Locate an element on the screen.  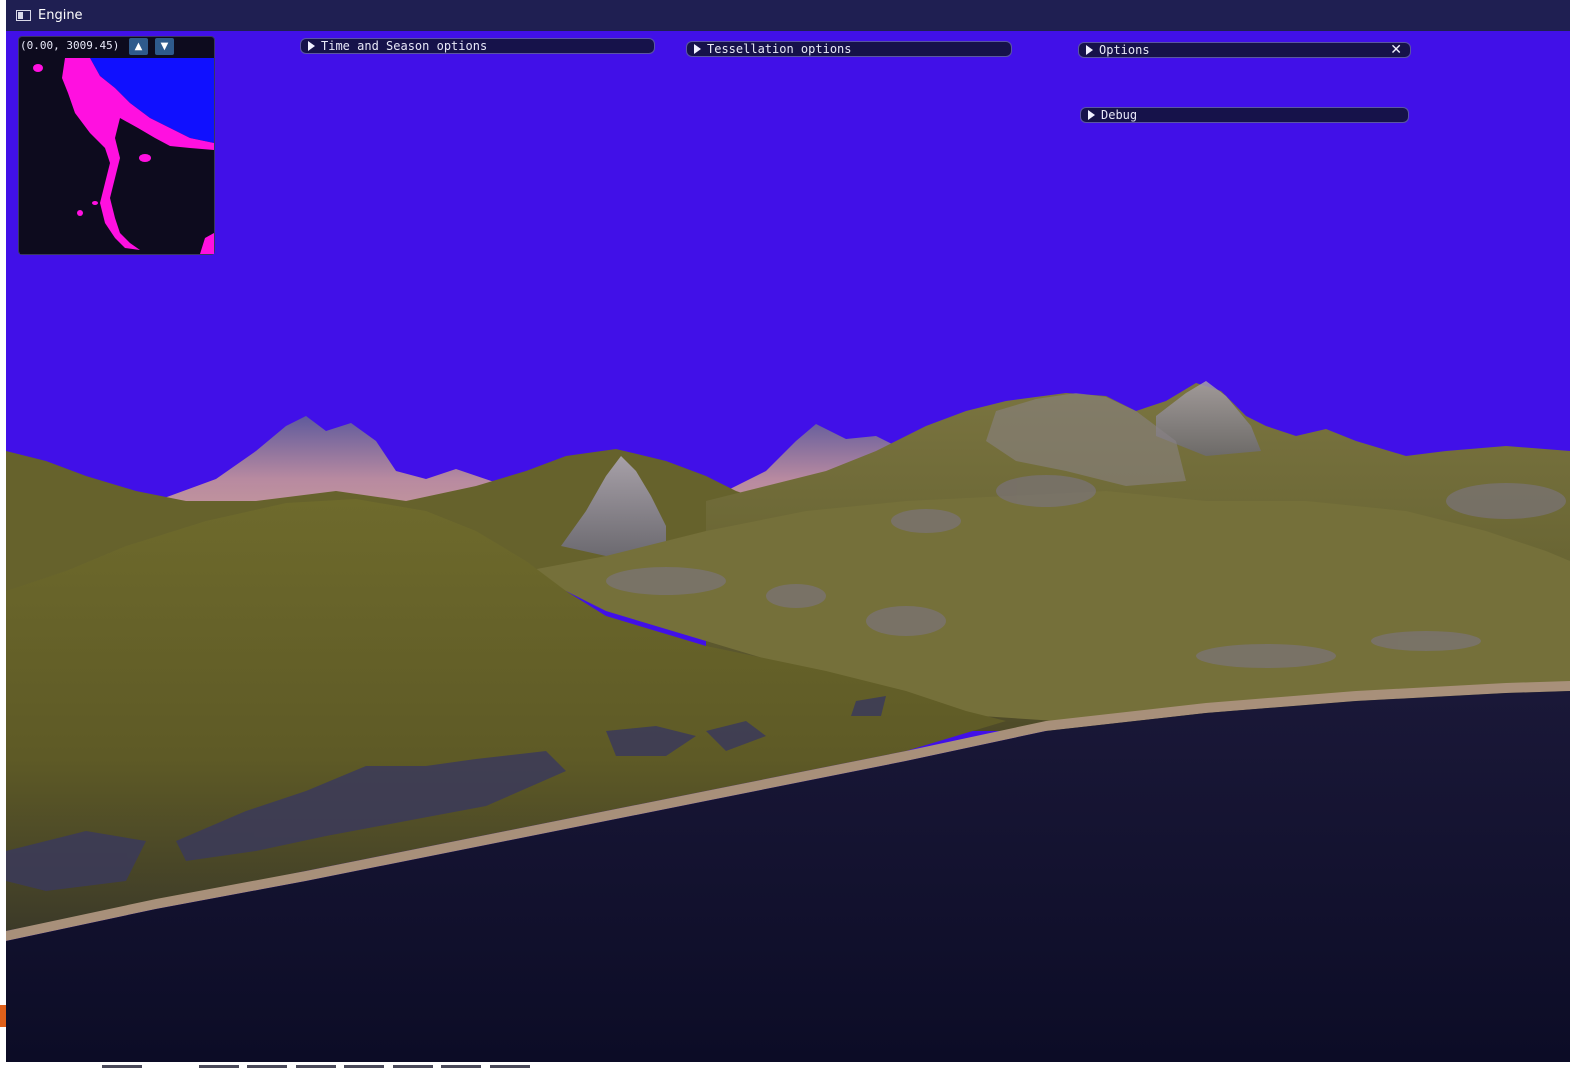
title-bar: Engine is located at coordinates (788, 15).